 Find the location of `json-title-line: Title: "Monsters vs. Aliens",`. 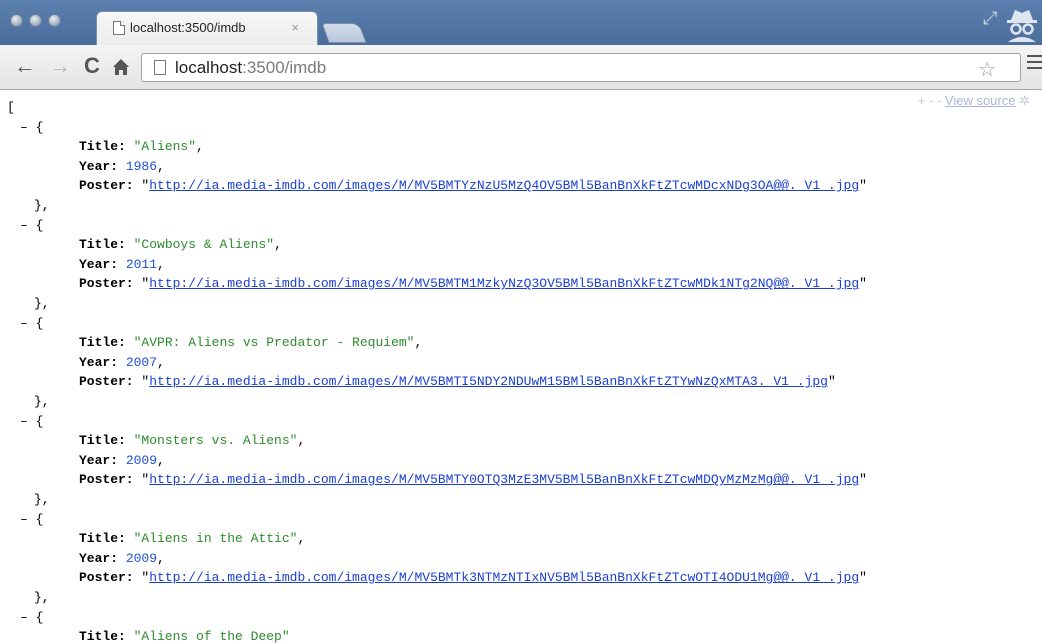

json-title-line: Title: "Monsters vs. Aliens", is located at coordinates (192, 440).